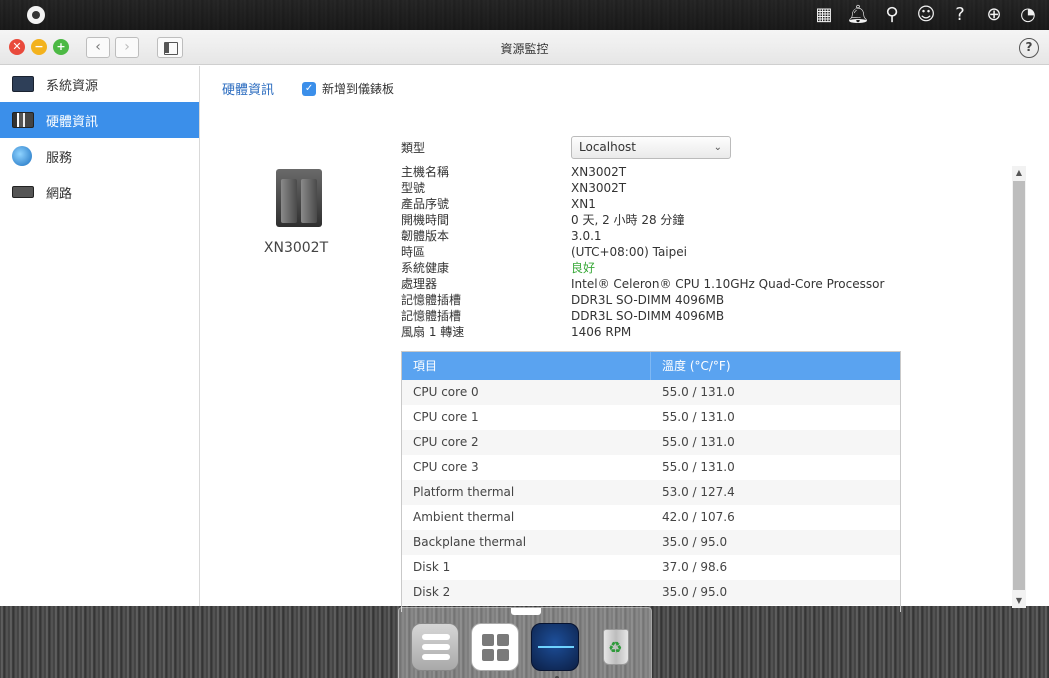 Image resolution: width=1049 pixels, height=678 pixels. Describe the element at coordinates (642, 172) in the screenshot. I see `info-row: 主機名稱 XN3002T` at that location.